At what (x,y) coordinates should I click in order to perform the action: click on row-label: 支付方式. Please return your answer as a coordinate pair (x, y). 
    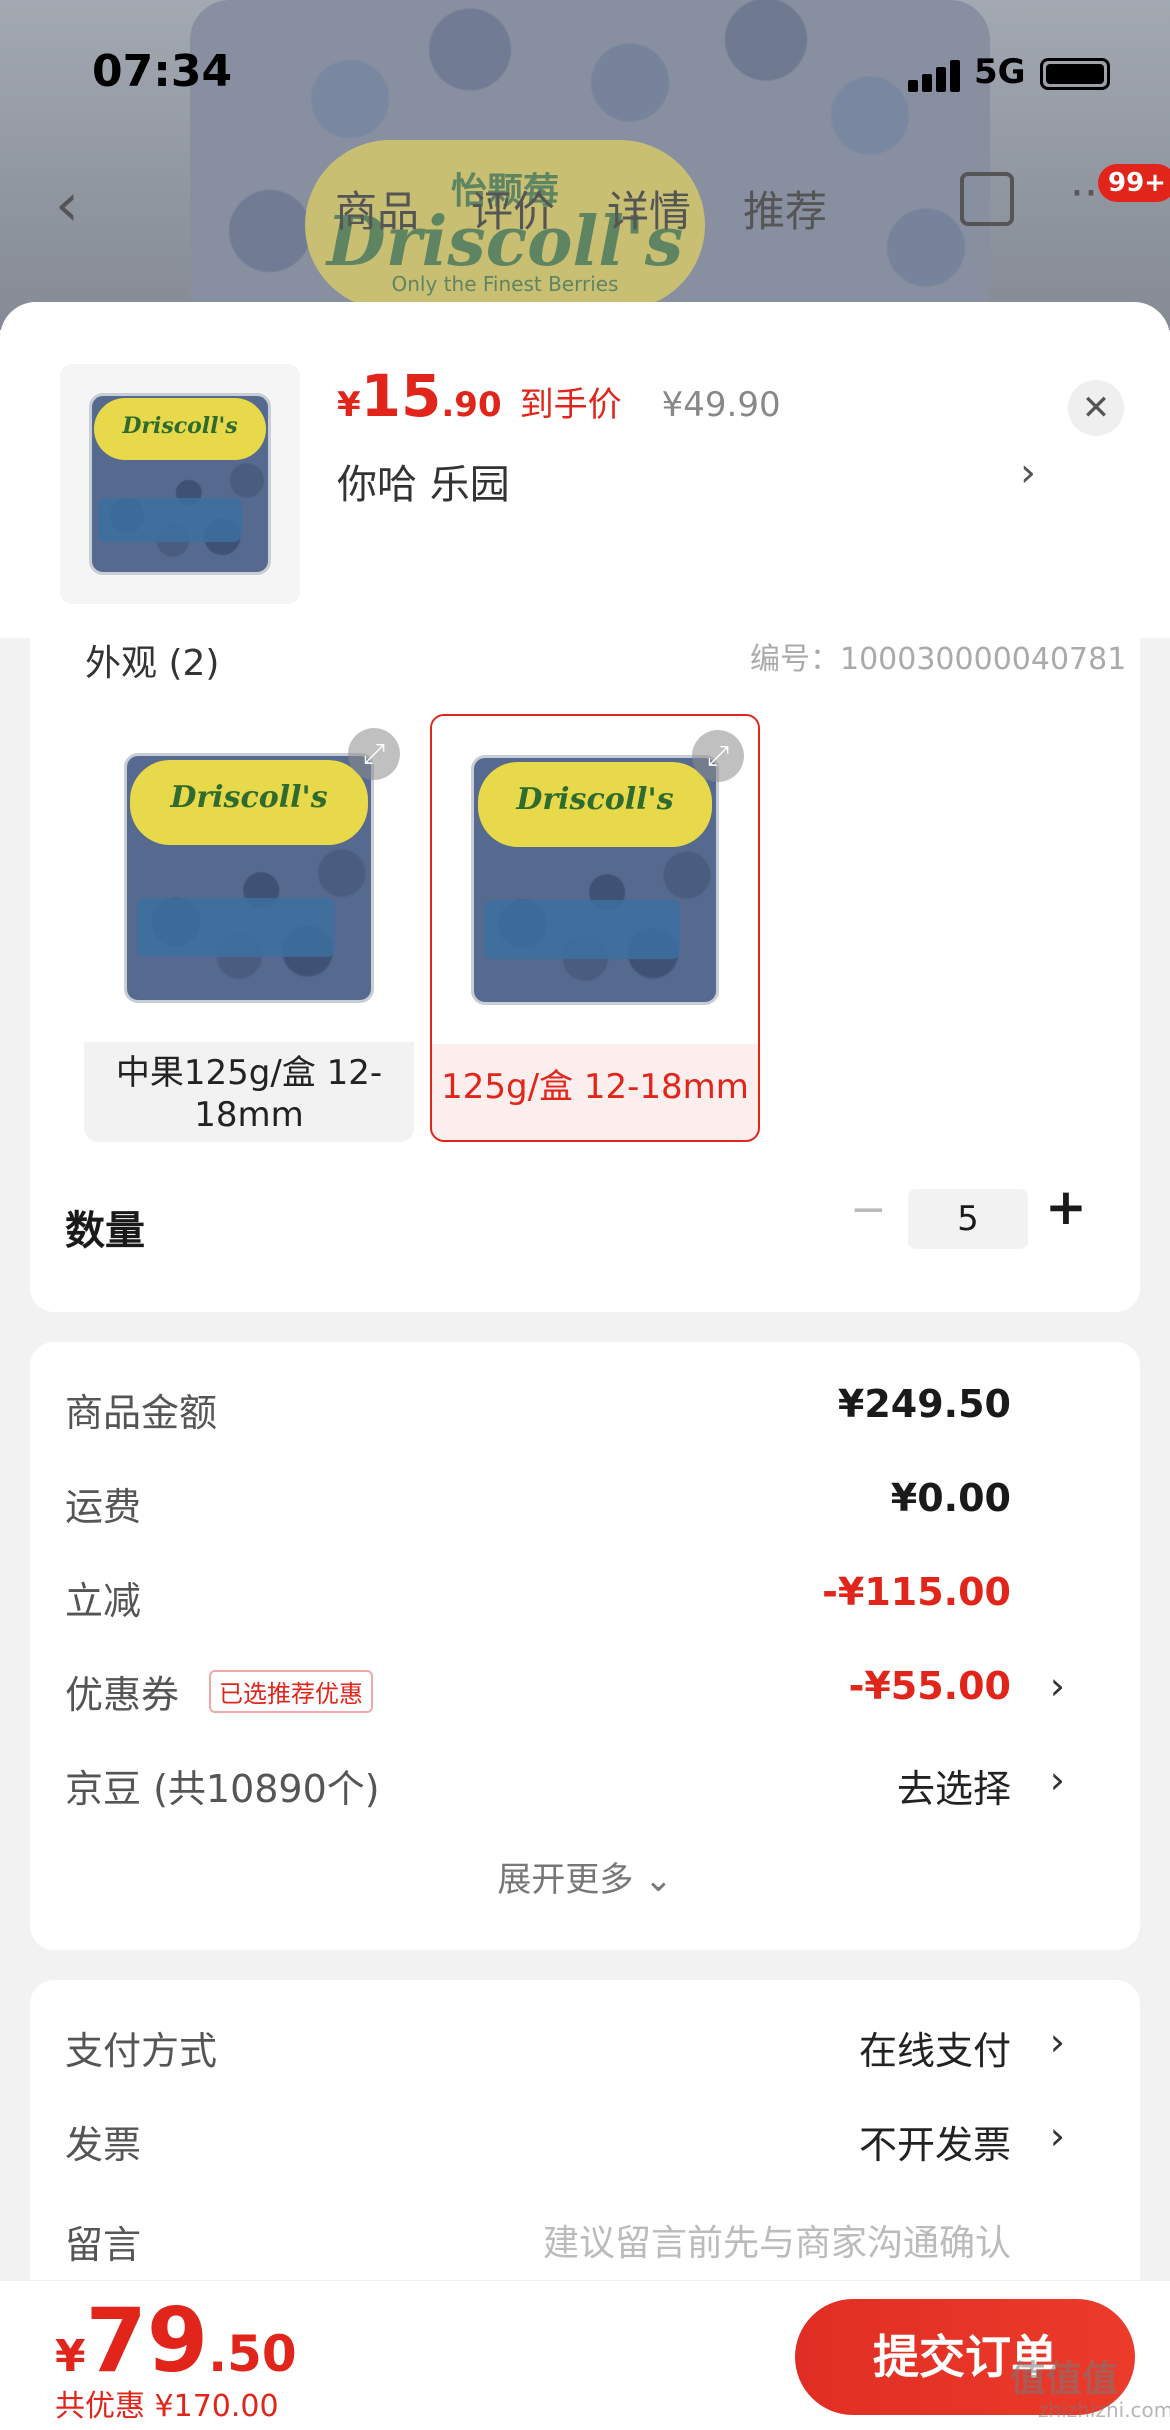
    Looking at the image, I should click on (141, 2051).